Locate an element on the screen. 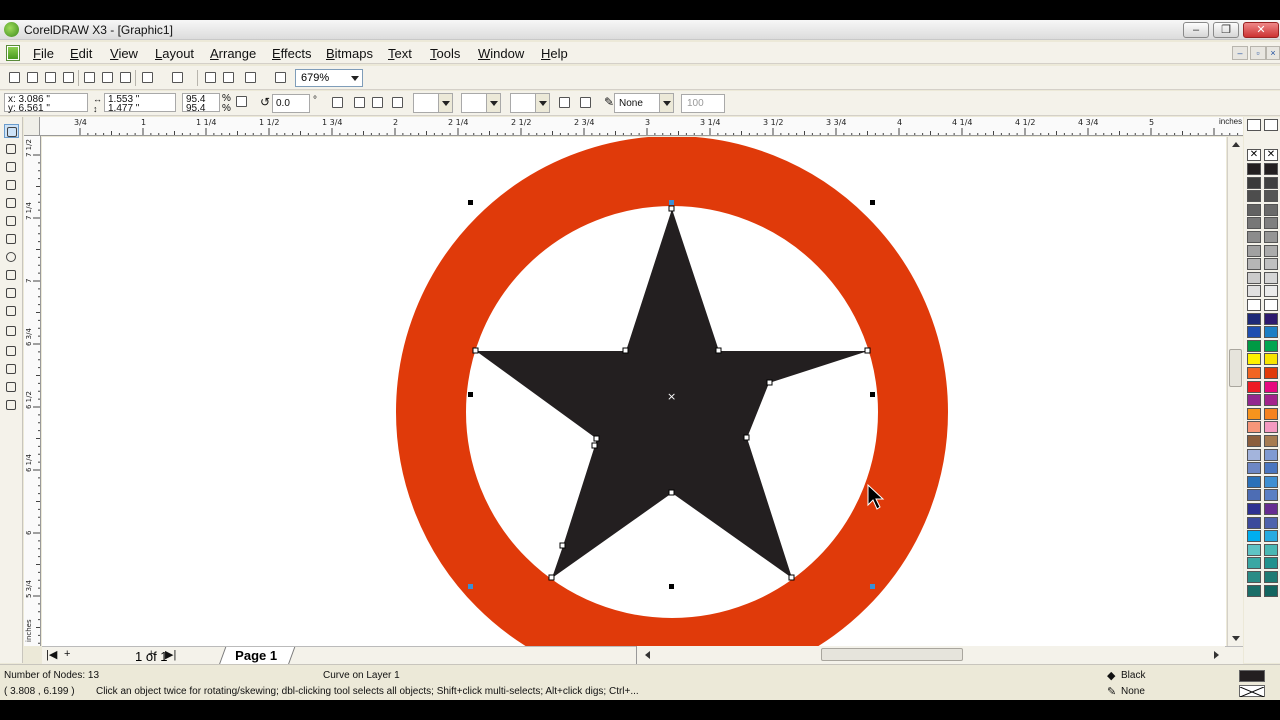 The height and width of the screenshot is (720, 1280). fill-color-swatch is located at coordinates (1252, 676).